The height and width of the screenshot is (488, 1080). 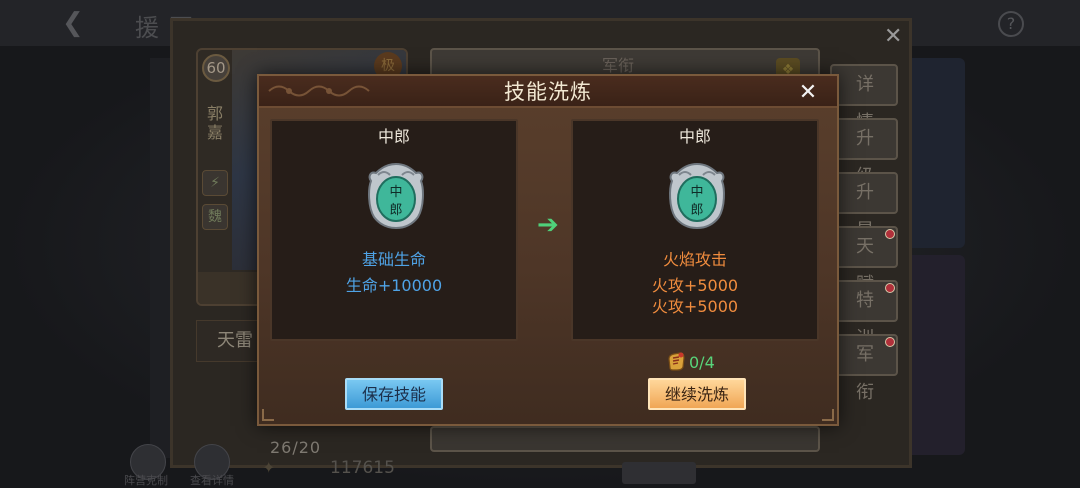 What do you see at coordinates (702, 362) in the screenshot?
I see `refine-cost: 0/4` at bounding box center [702, 362].